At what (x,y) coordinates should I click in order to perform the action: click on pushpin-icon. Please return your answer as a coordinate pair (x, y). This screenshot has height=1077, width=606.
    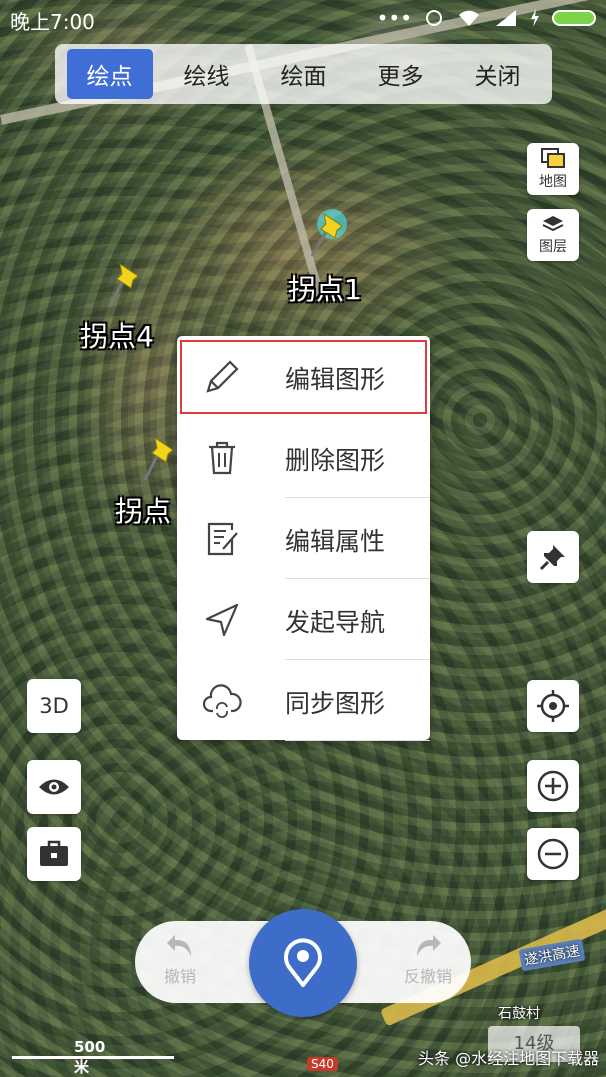
    Looking at the image, I should click on (552, 558).